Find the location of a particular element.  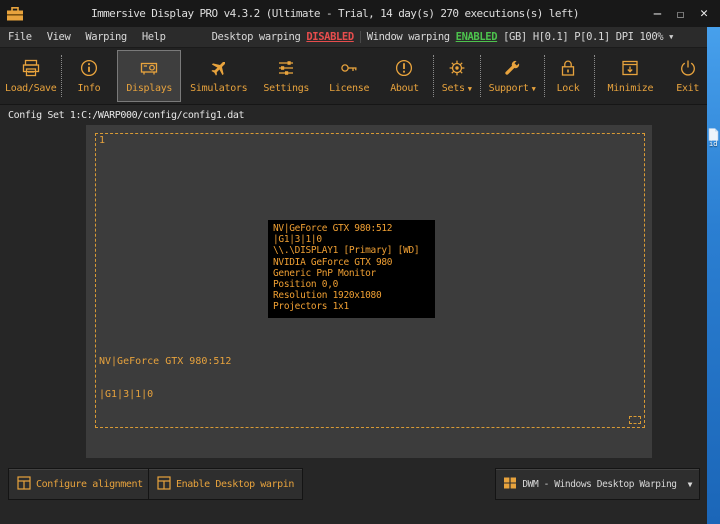

about-button: About is located at coordinates (404, 76).